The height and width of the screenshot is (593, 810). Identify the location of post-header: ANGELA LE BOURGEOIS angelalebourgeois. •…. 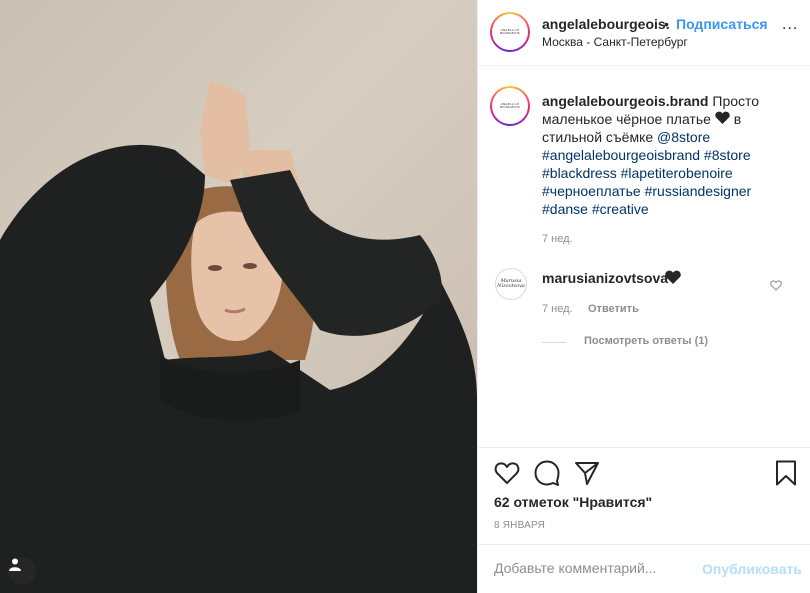
(644, 33).